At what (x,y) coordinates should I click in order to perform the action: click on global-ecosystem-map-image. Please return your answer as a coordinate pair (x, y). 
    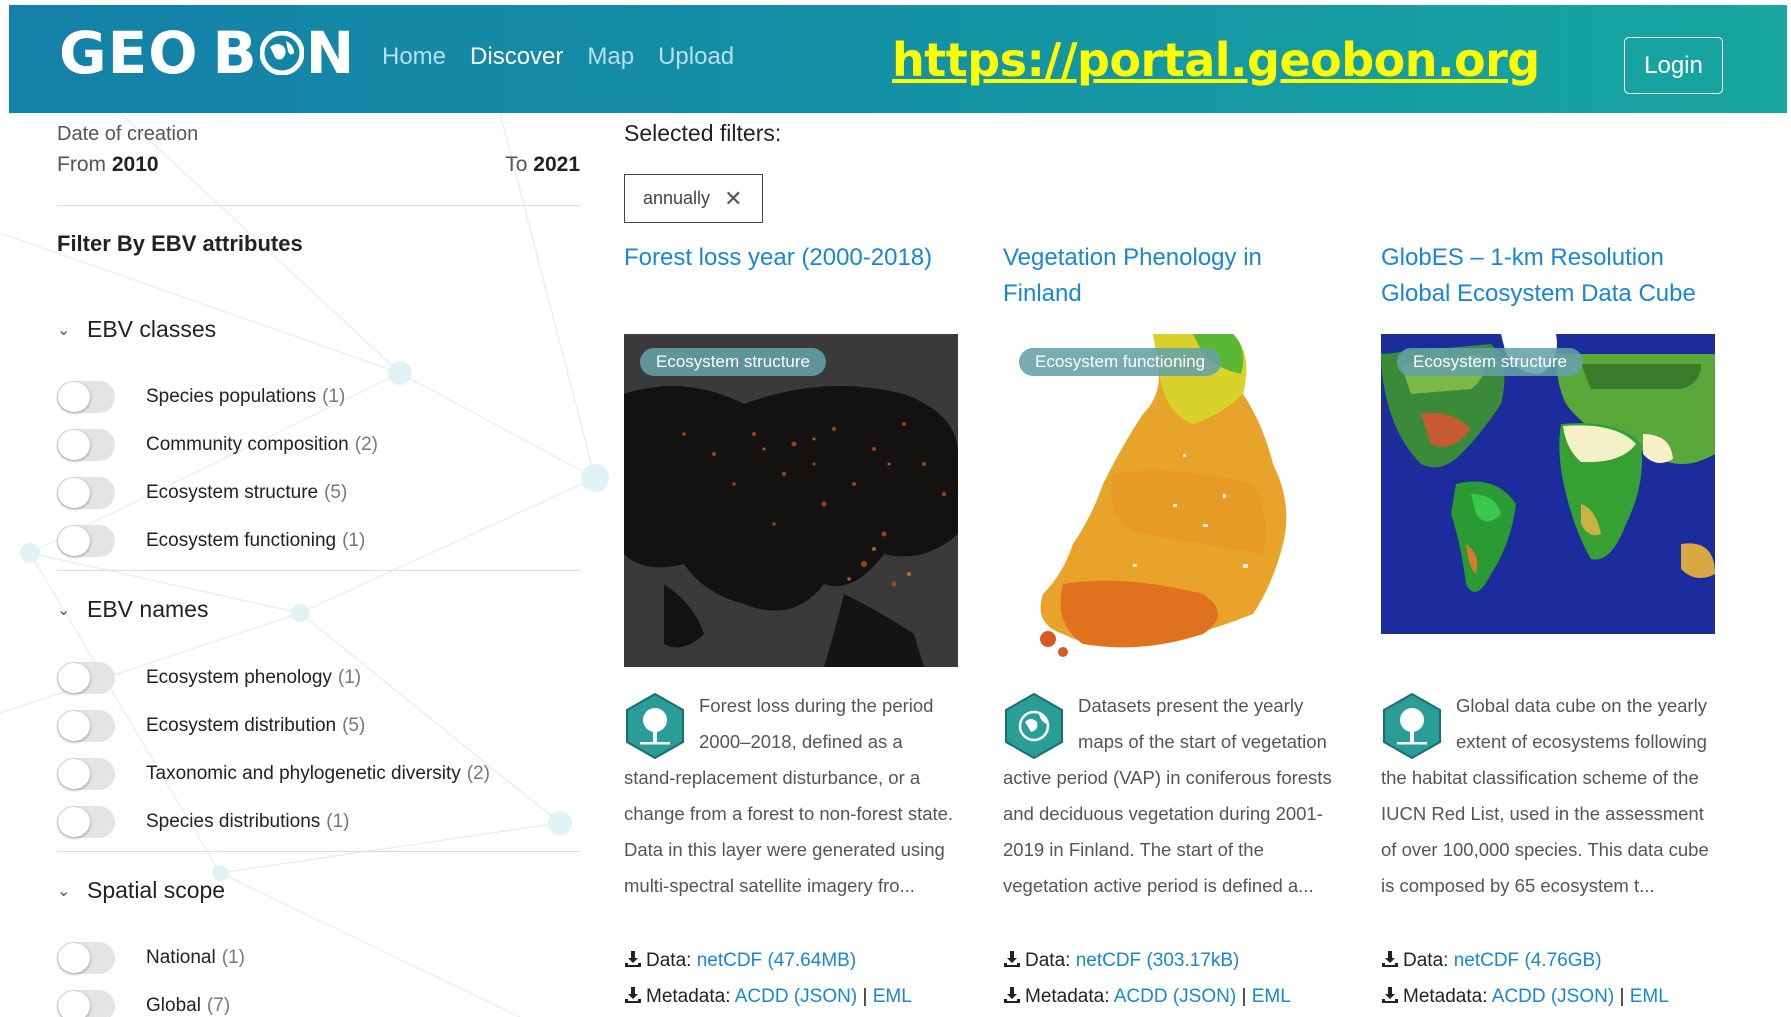
    Looking at the image, I should click on (1548, 500).